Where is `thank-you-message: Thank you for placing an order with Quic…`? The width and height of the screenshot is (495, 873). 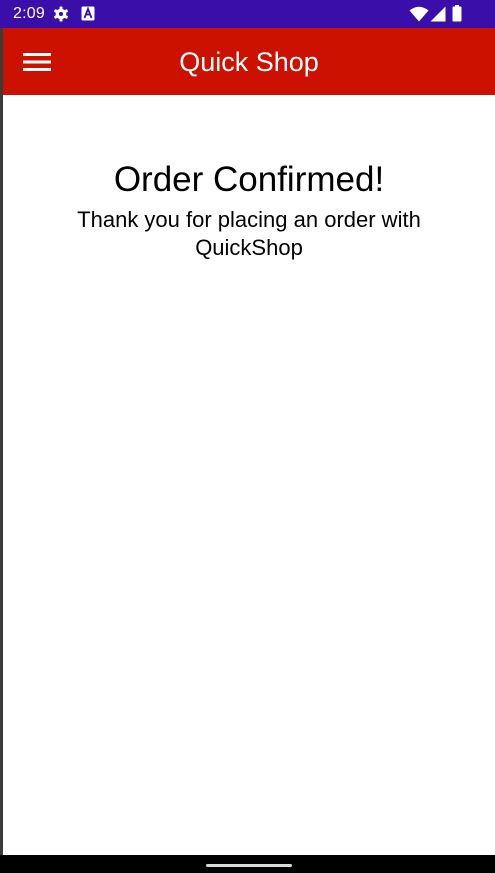
thank-you-message: Thank you for placing an order with Quic… is located at coordinates (249, 233).